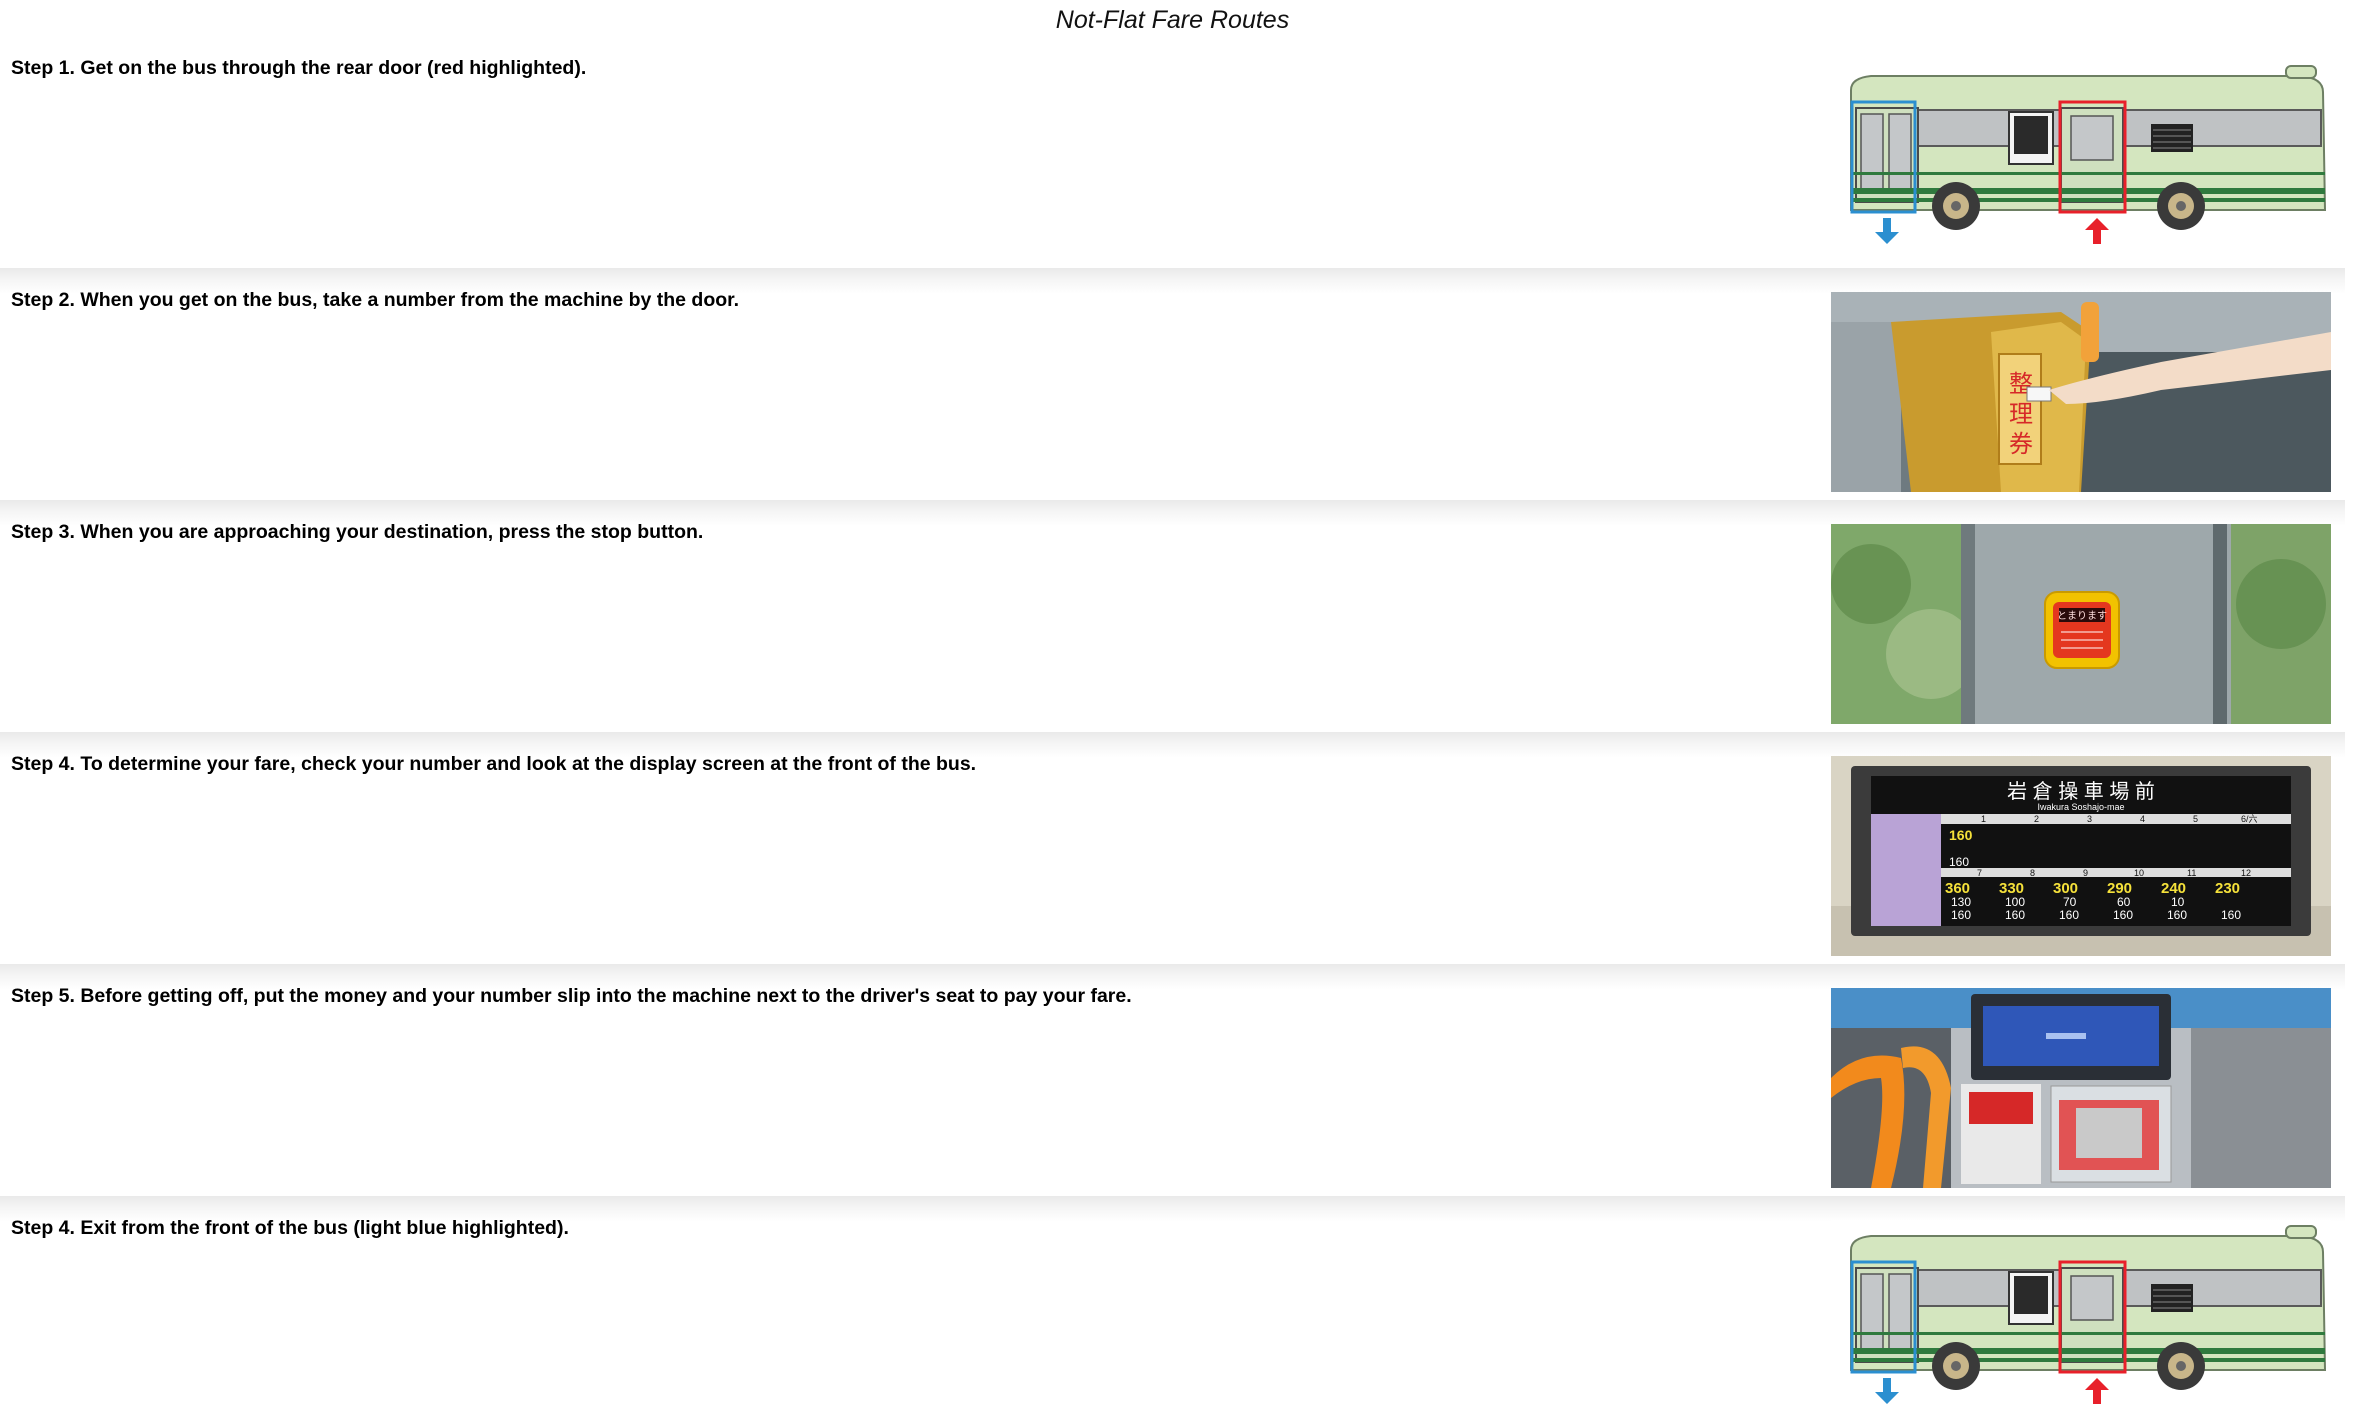 The width and height of the screenshot is (2354, 1428). What do you see at coordinates (2081, 392) in the screenshot?
I see `number-ticket-machine-photo: 整 理 券` at bounding box center [2081, 392].